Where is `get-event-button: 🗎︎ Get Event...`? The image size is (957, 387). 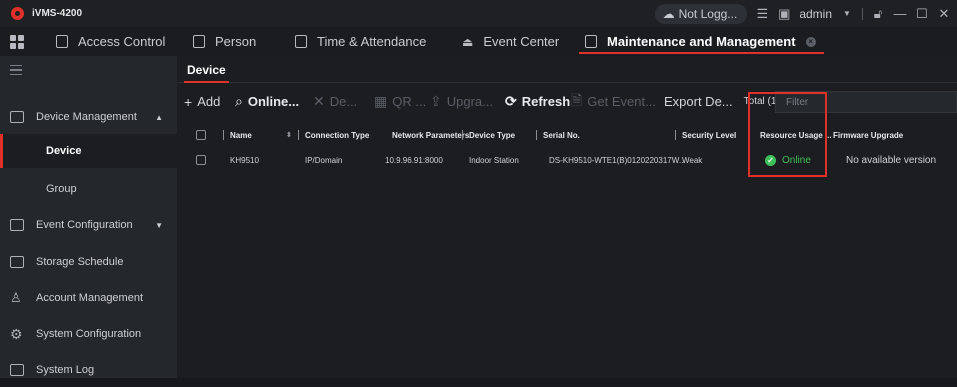
get-event-button: 🗎︎ Get Event... is located at coordinates (613, 101).